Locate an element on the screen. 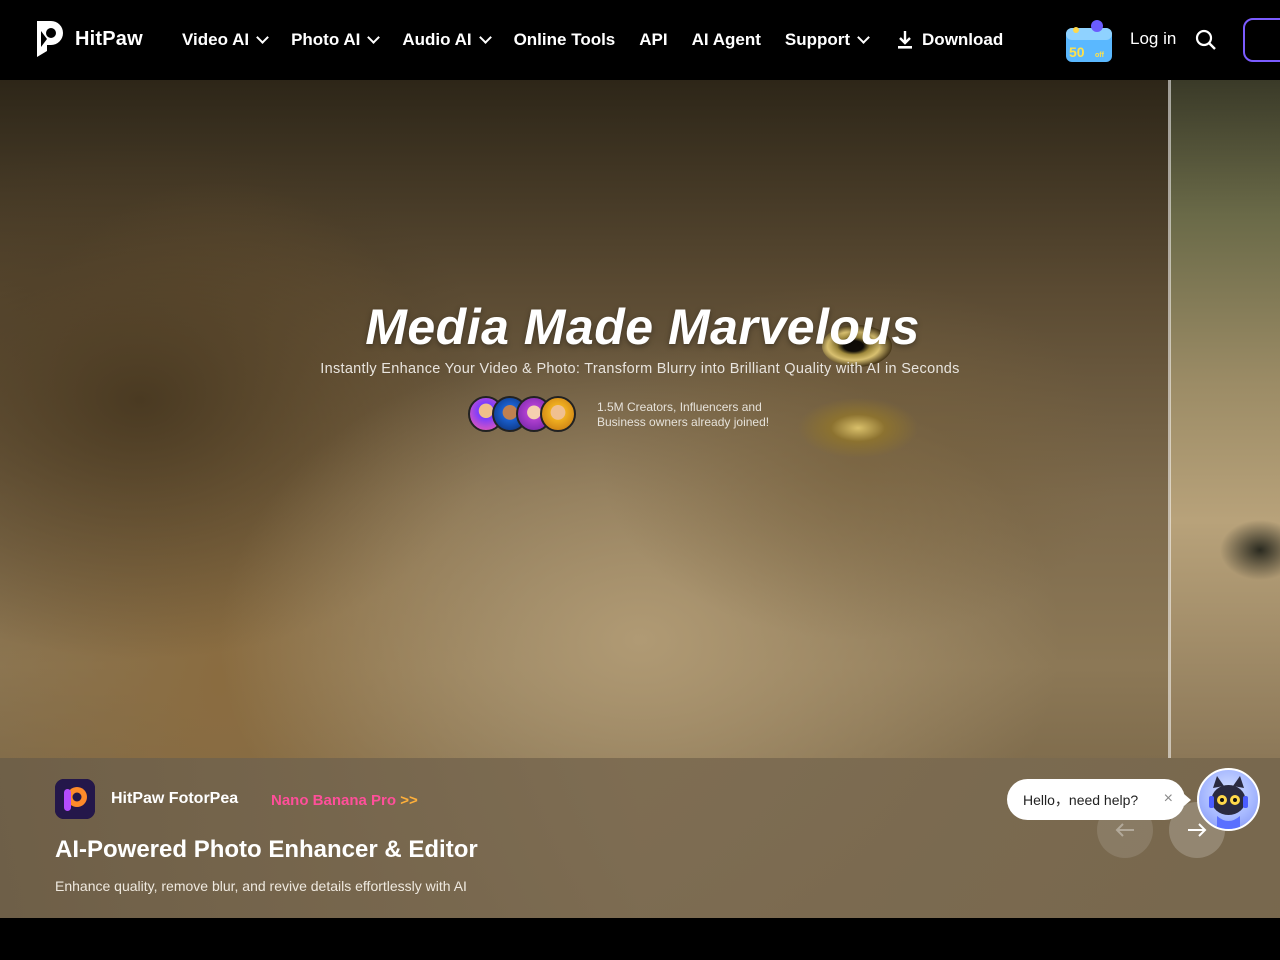  menu-api: API is located at coordinates (653, 40).